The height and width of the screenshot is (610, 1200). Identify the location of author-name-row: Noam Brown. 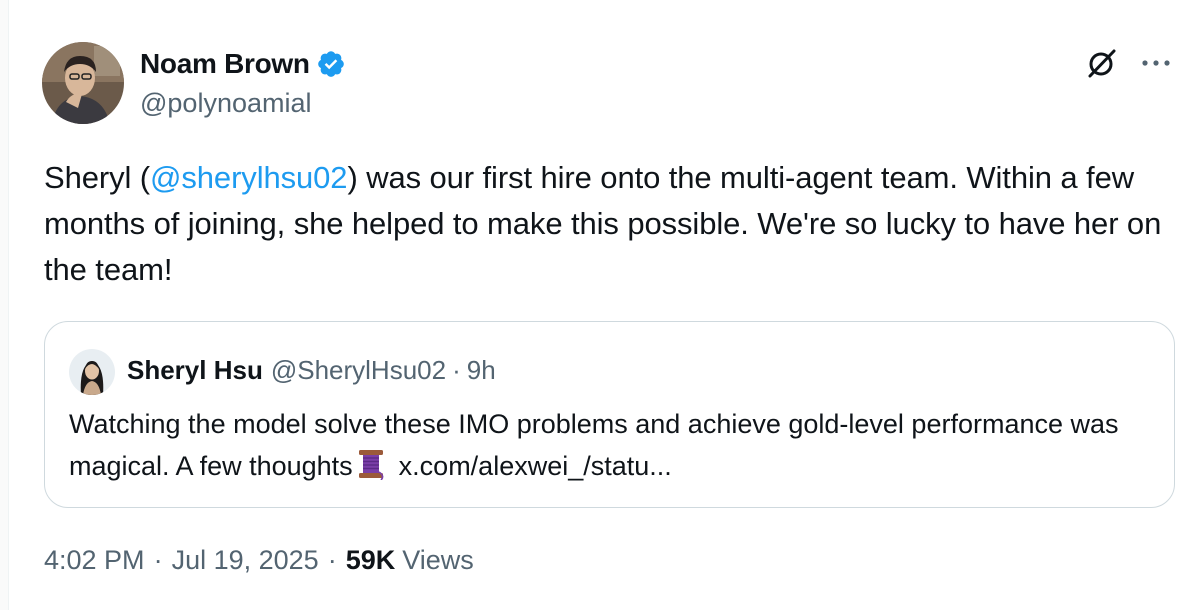
(243, 64).